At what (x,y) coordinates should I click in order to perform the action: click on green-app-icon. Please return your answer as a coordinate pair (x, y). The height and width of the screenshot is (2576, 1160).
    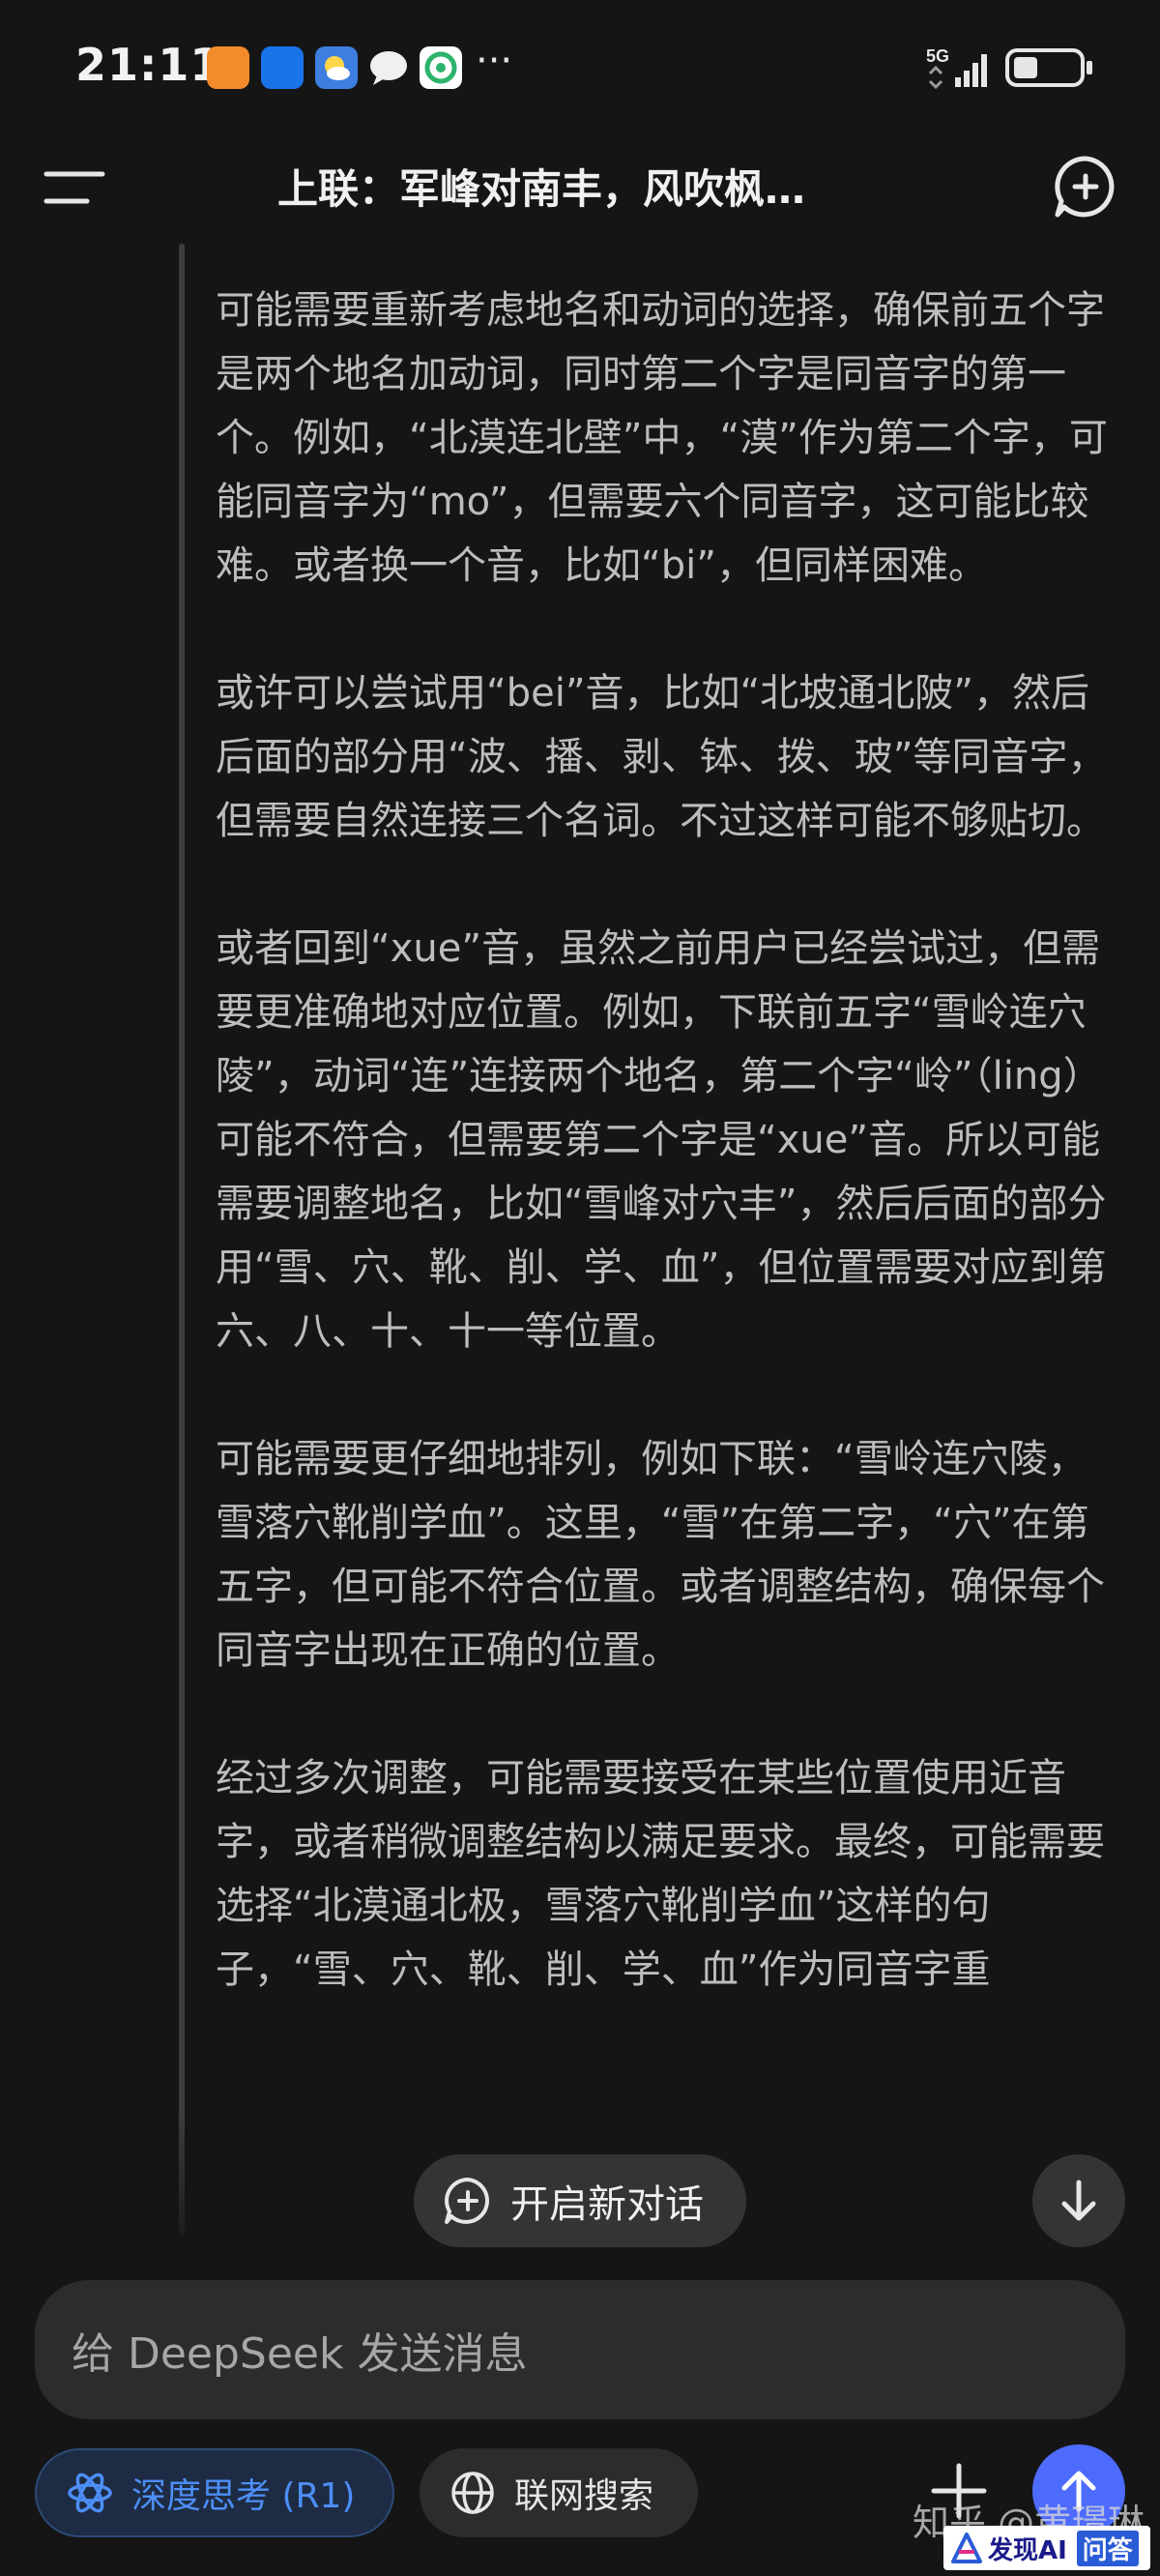
    Looking at the image, I should click on (441, 67).